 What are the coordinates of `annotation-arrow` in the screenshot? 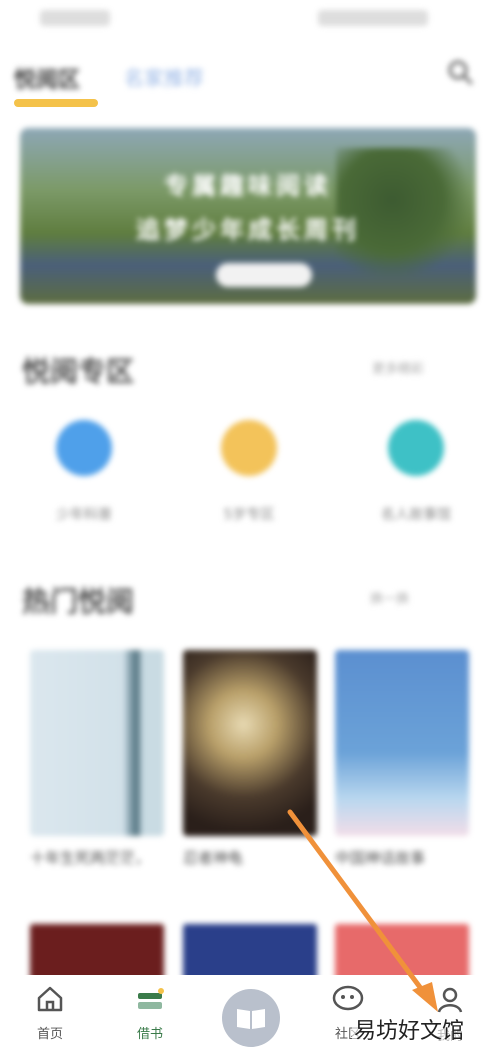 It's located at (362, 910).